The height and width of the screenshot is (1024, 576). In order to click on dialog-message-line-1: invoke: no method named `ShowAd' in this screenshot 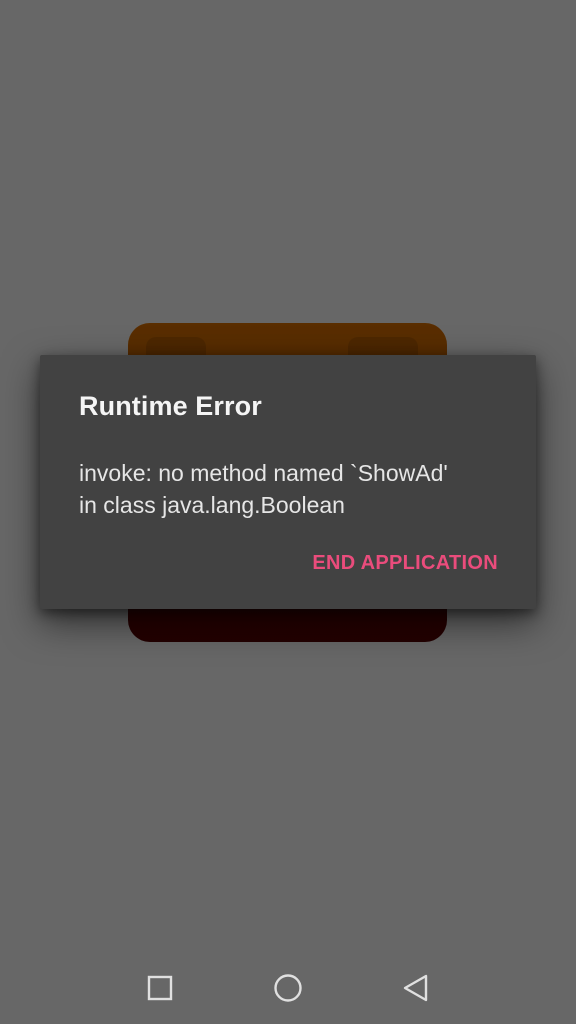, I will do `click(263, 473)`.